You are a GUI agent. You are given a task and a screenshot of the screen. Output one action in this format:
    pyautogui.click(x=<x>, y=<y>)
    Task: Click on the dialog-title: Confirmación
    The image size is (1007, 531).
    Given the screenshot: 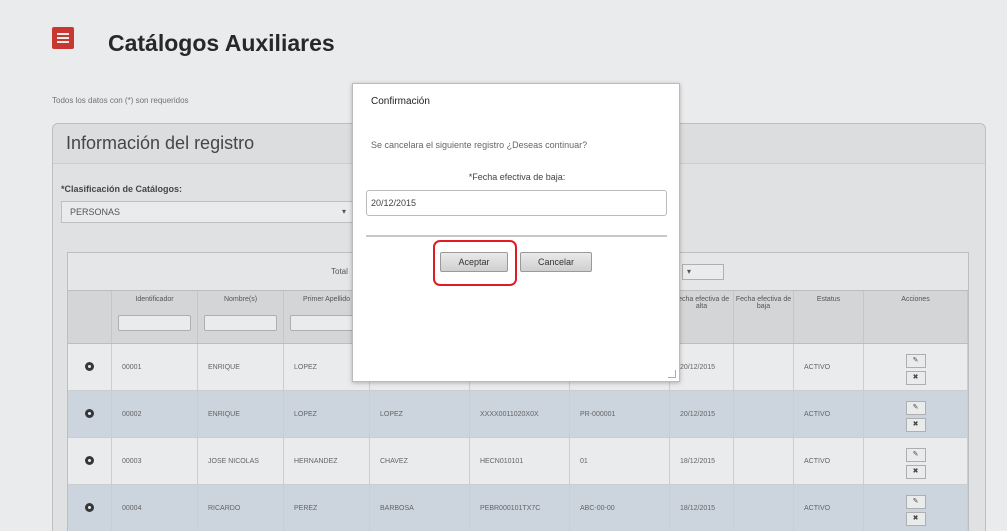 What is the action you would take?
    pyautogui.click(x=400, y=101)
    